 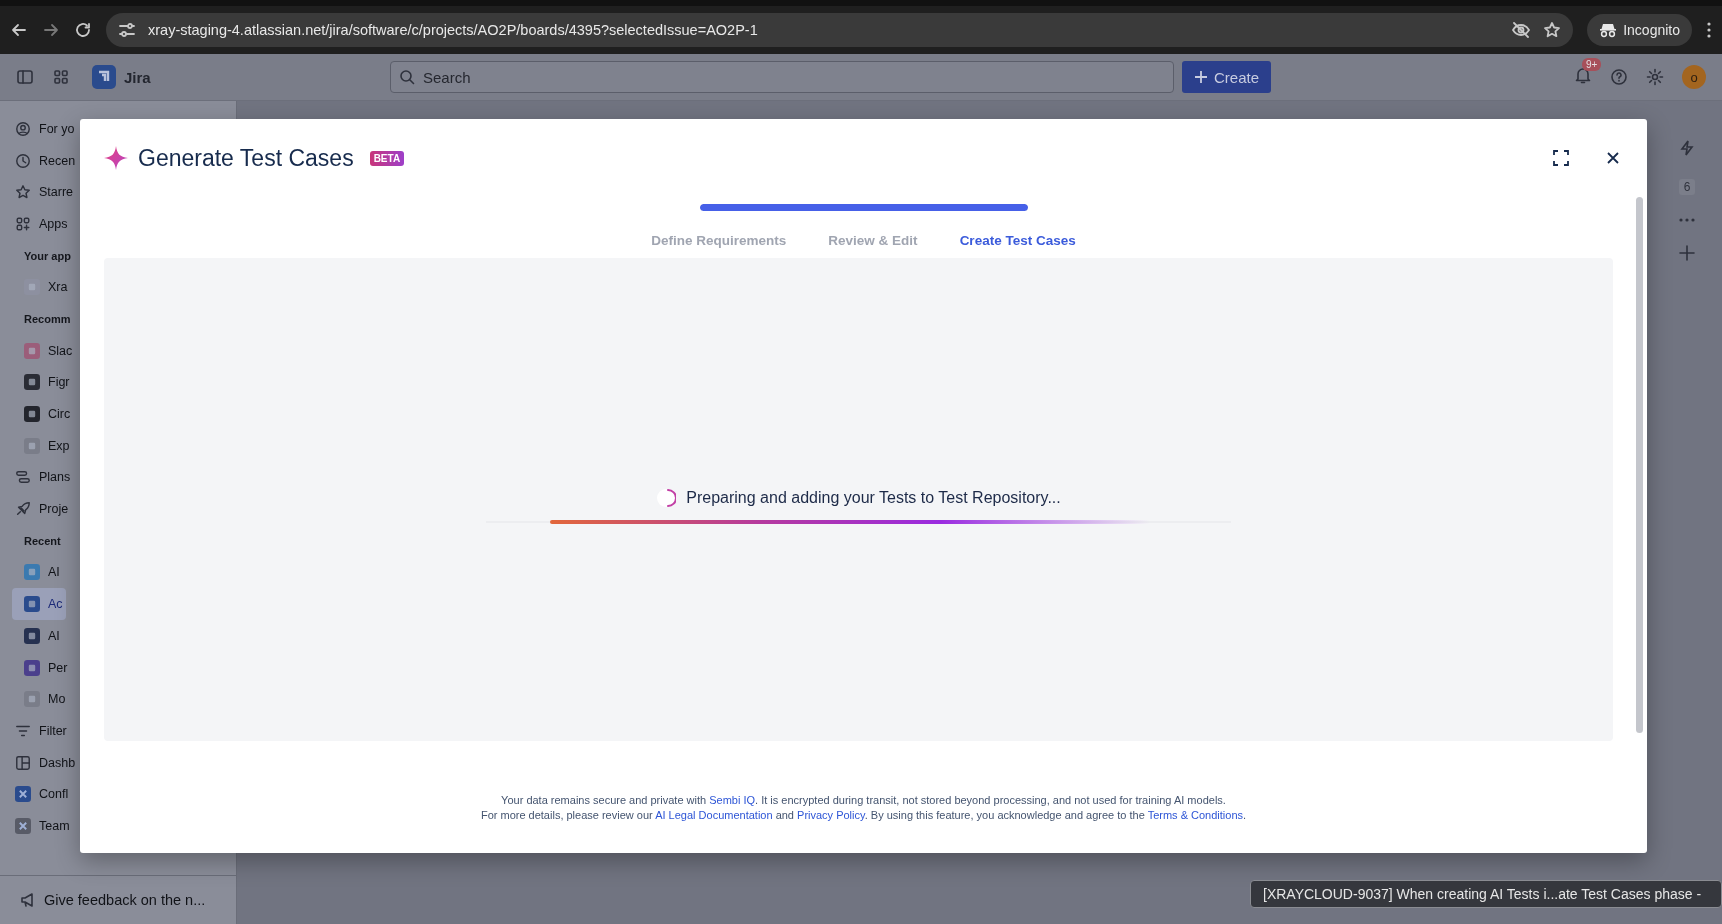 I want to click on sidebar-item: Proje, so click(x=42, y=509).